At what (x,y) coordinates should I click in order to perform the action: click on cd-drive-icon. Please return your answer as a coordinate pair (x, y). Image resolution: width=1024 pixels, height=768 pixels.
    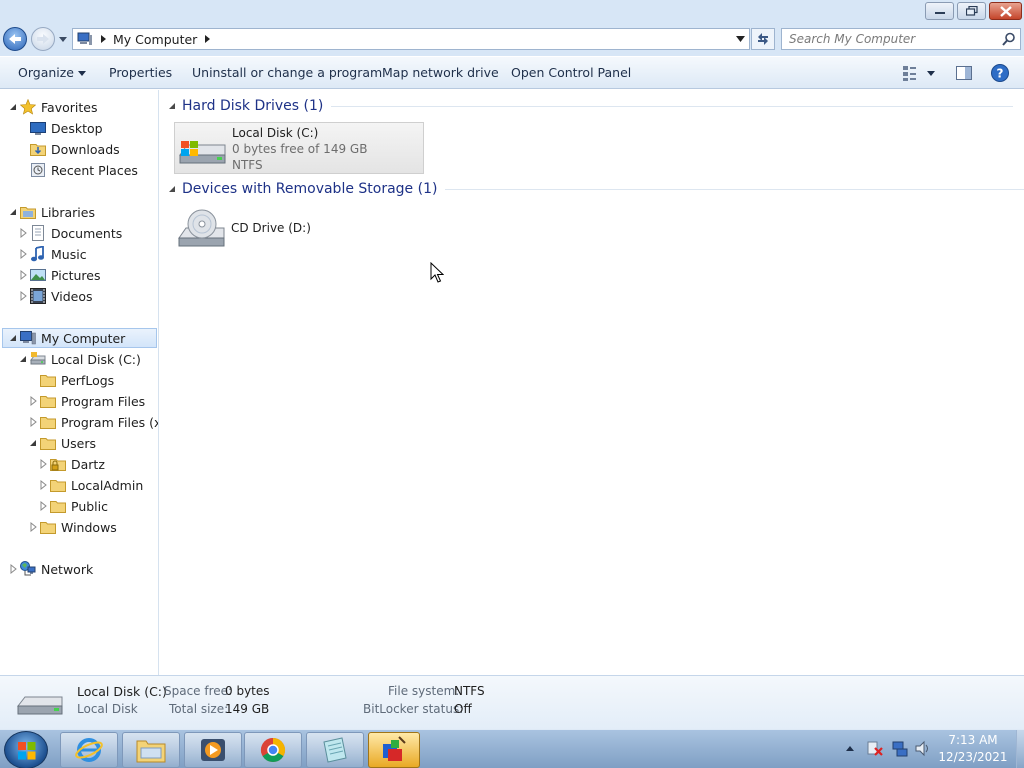
    Looking at the image, I should click on (201, 228).